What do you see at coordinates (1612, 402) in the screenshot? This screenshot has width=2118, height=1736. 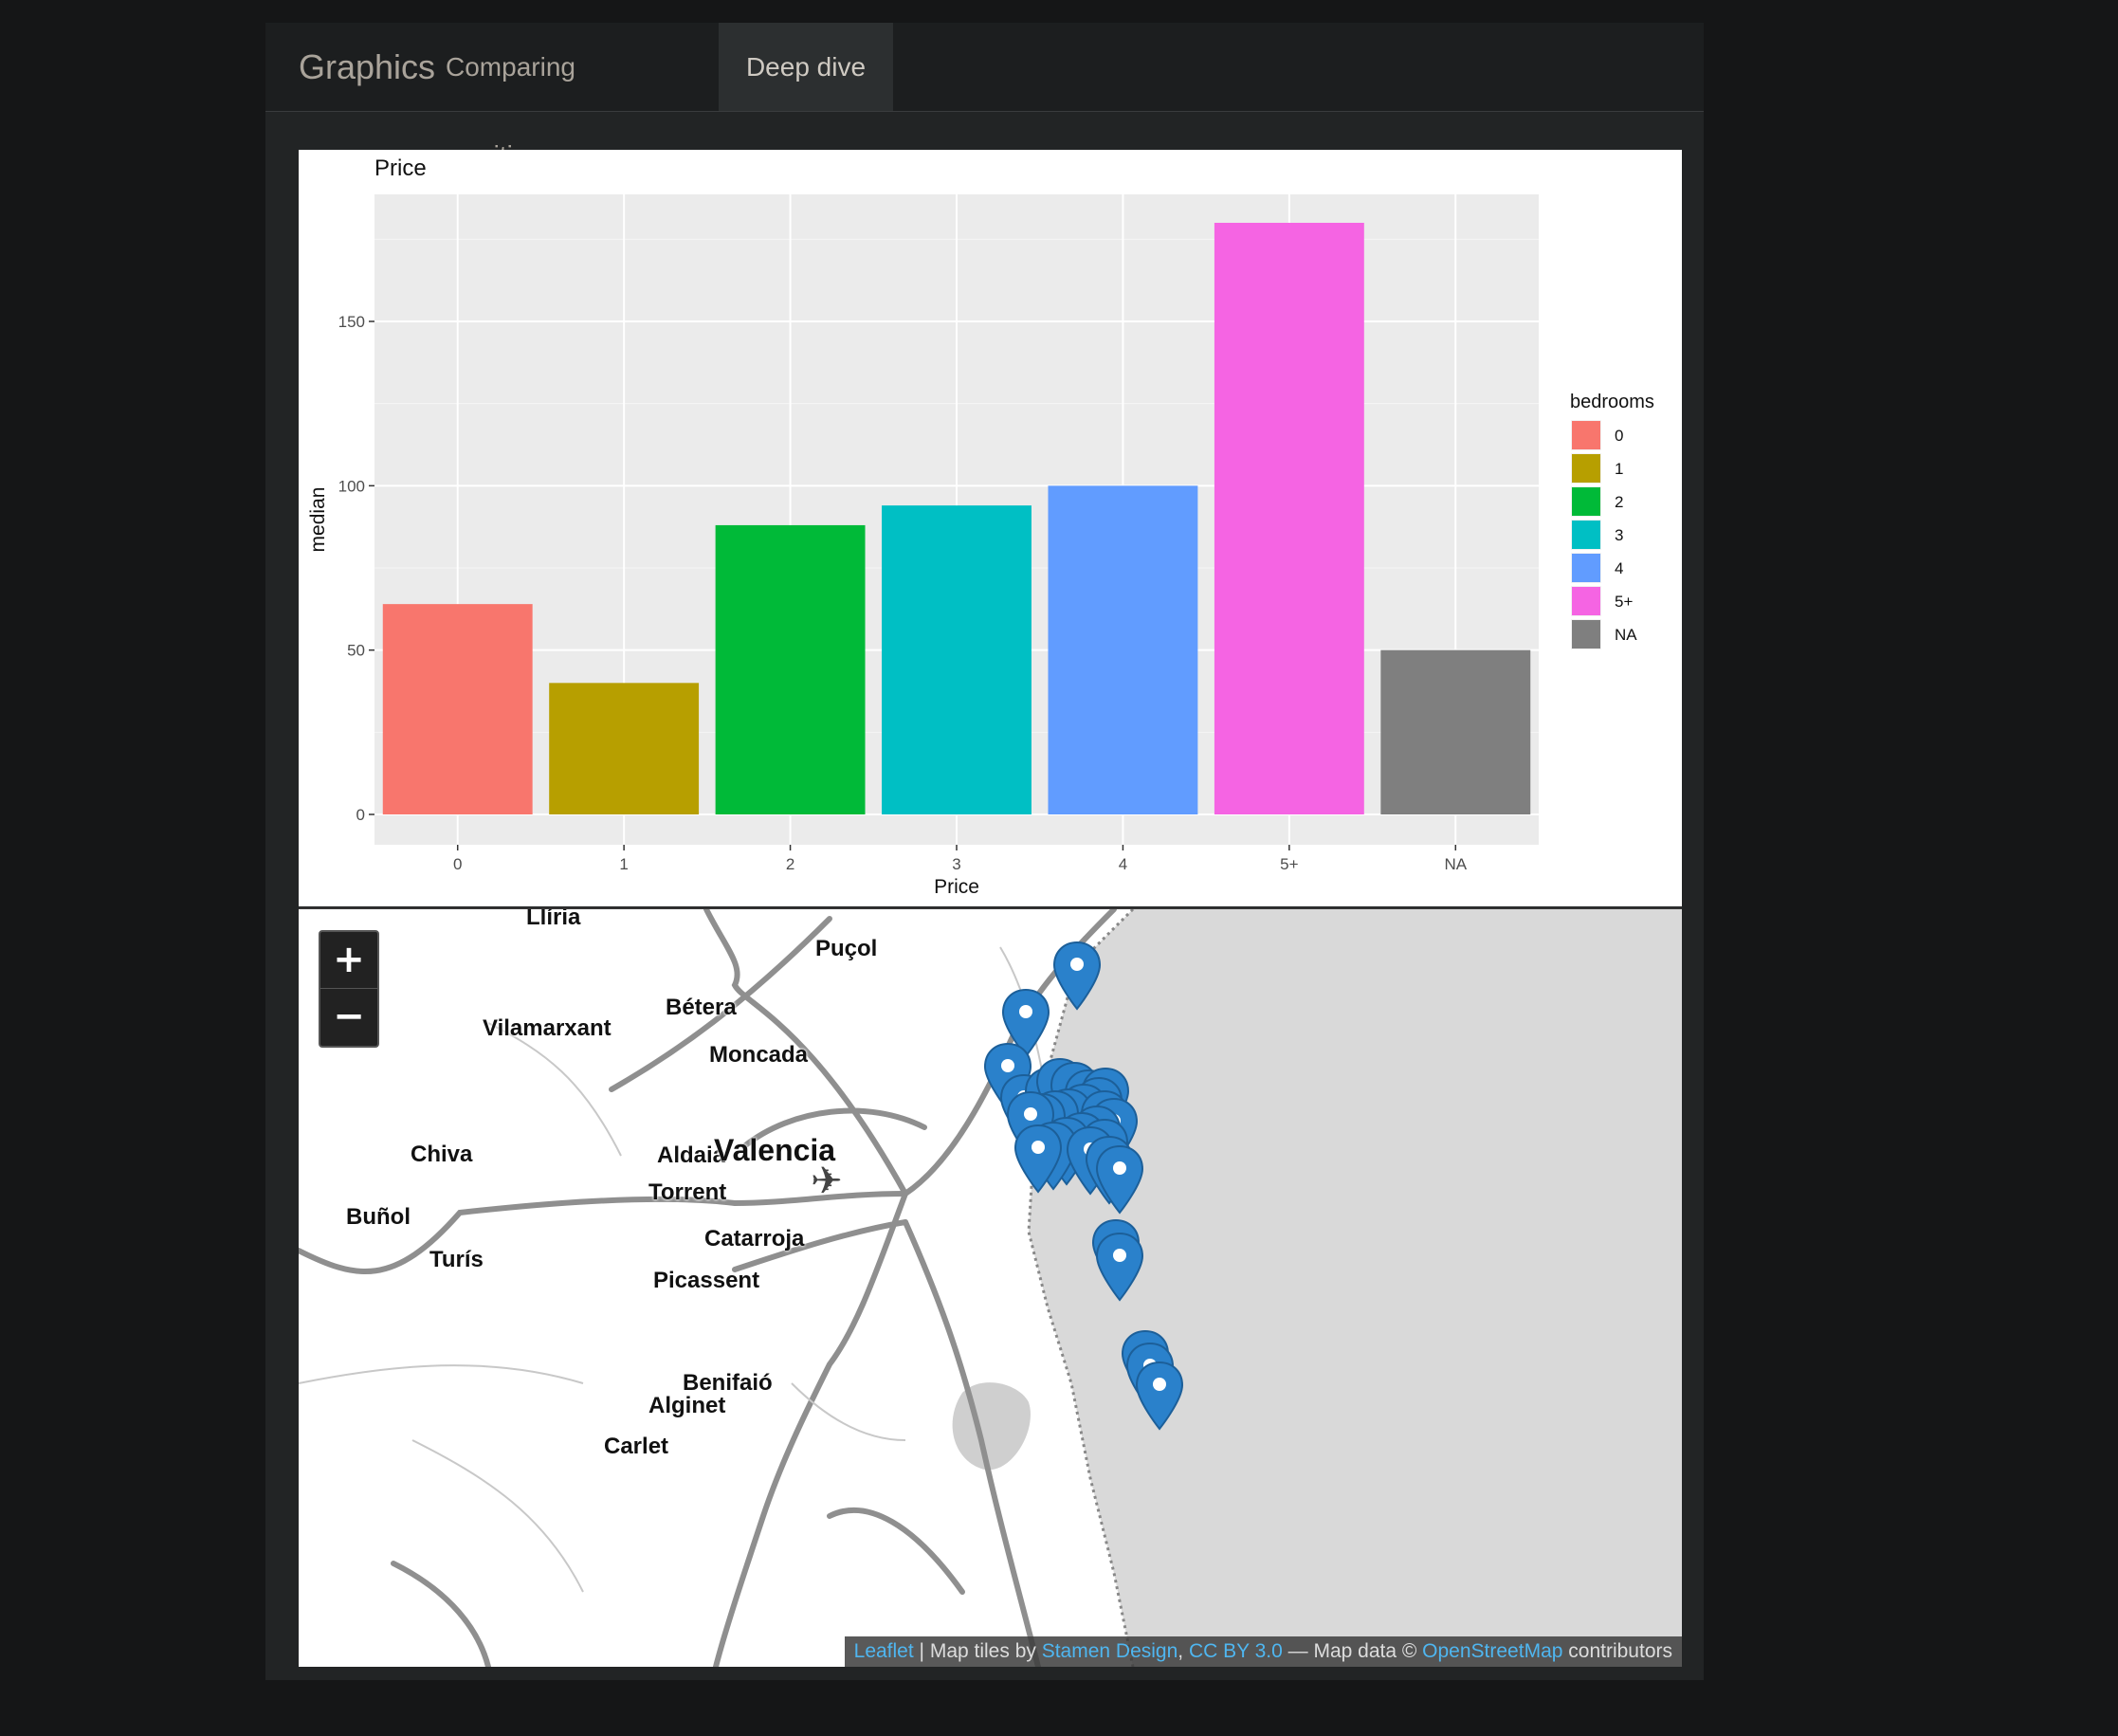 I see `legend-title: bedrooms` at bounding box center [1612, 402].